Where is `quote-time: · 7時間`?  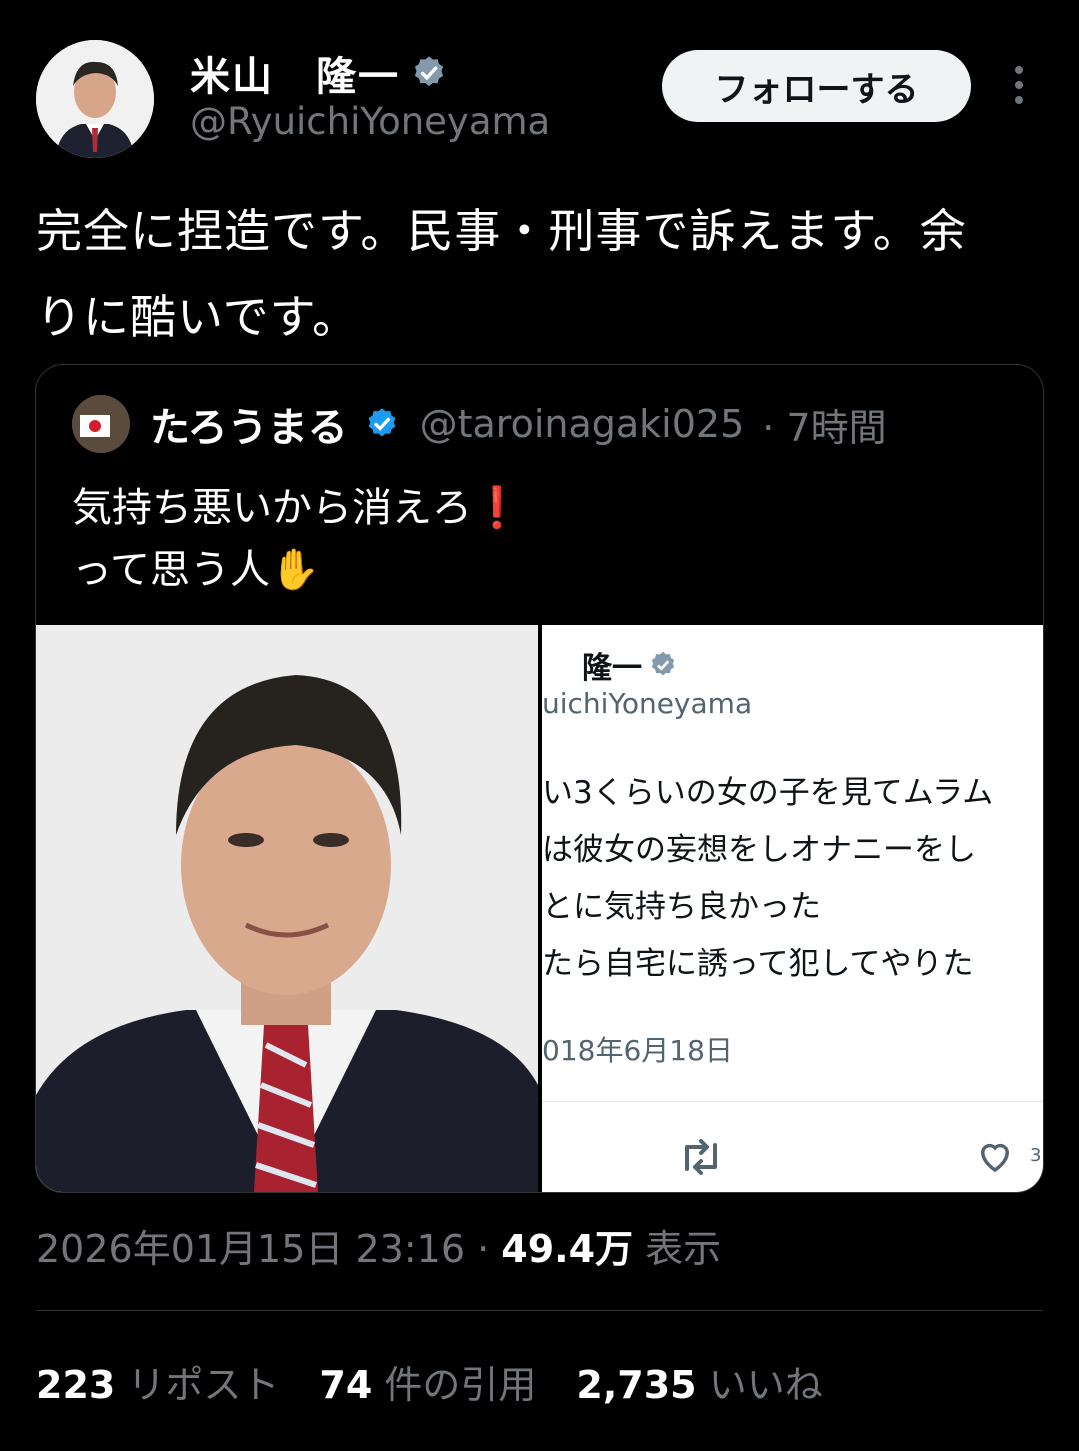 quote-time: · 7時間 is located at coordinates (824, 427).